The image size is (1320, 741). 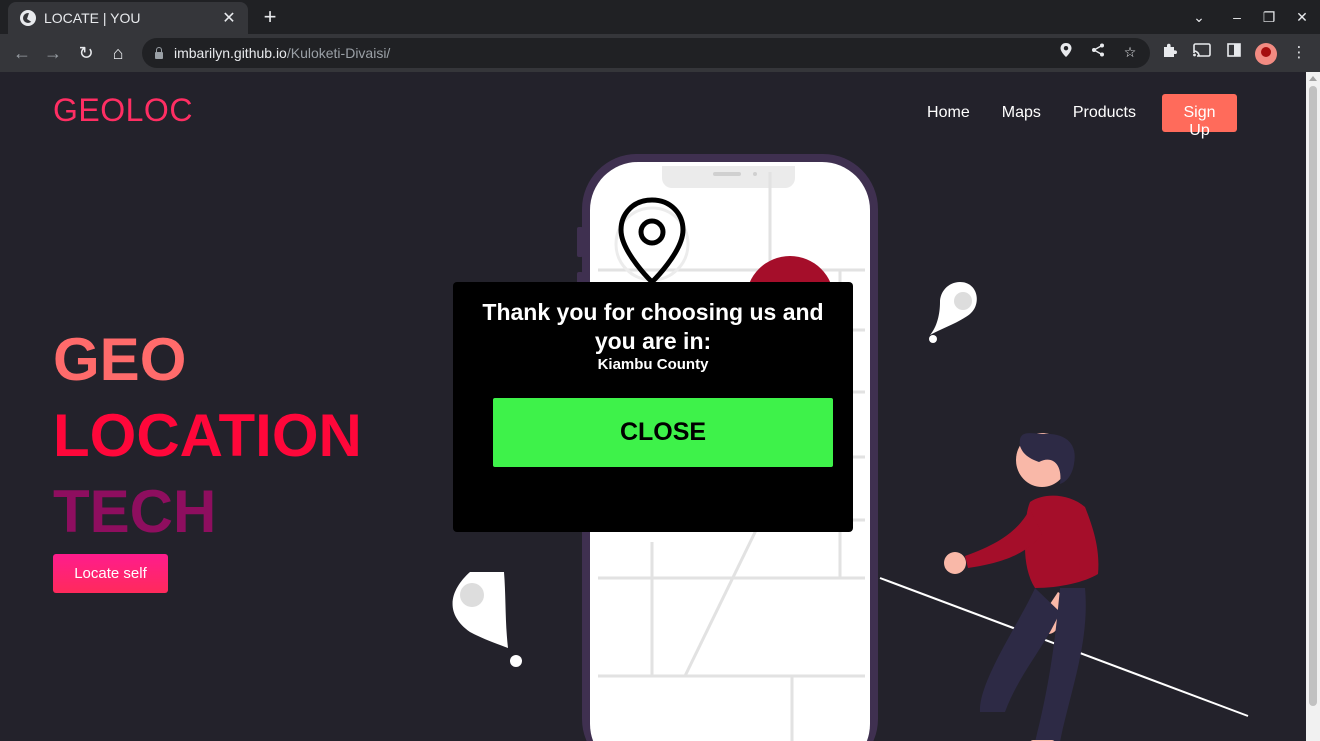 What do you see at coordinates (1098, 52) in the screenshot?
I see `share-icon` at bounding box center [1098, 52].